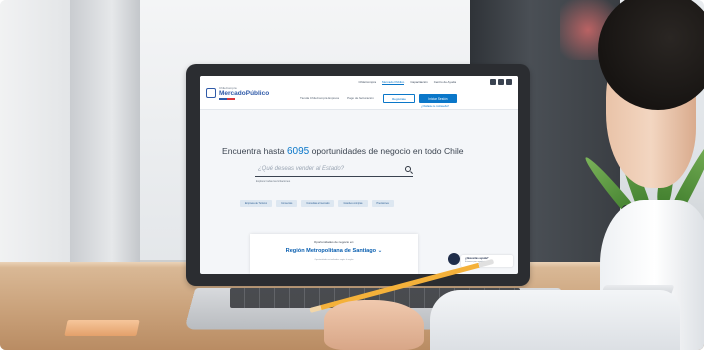 This screenshot has height=350, width=704. What do you see at coordinates (360, 98) in the screenshot?
I see `nav-link-pago: Pago de facturación` at bounding box center [360, 98].